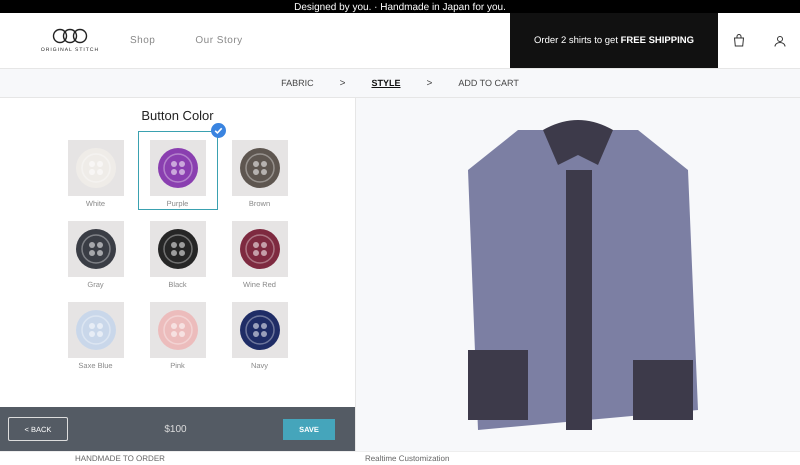 The width and height of the screenshot is (800, 465). Describe the element at coordinates (738, 40) in the screenshot. I see `shopping-bag-icon` at that location.